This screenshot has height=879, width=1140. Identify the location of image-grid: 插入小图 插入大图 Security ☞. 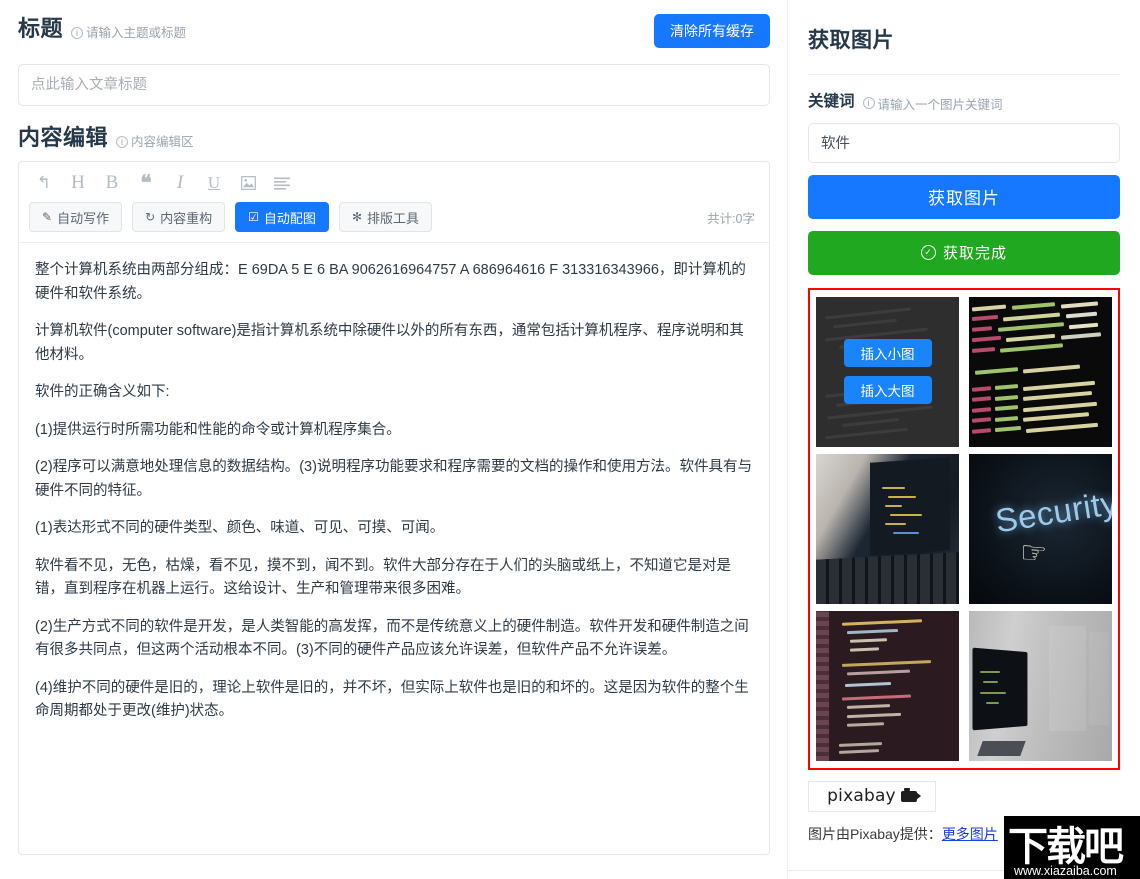
(964, 528).